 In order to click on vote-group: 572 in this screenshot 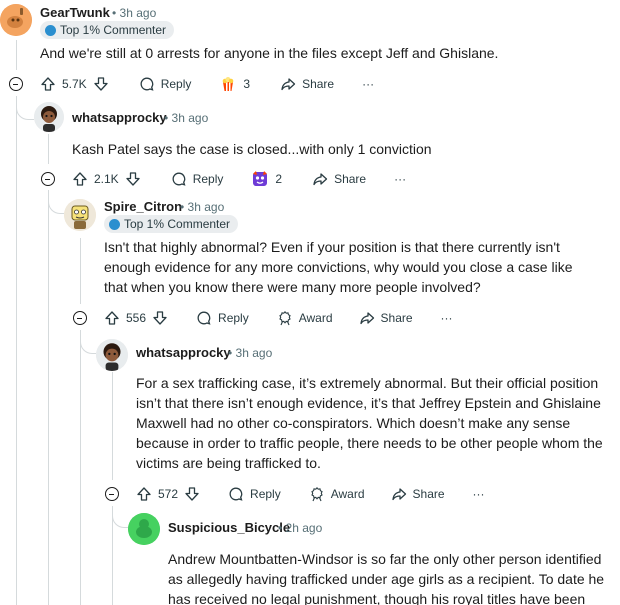, I will do `click(168, 494)`.